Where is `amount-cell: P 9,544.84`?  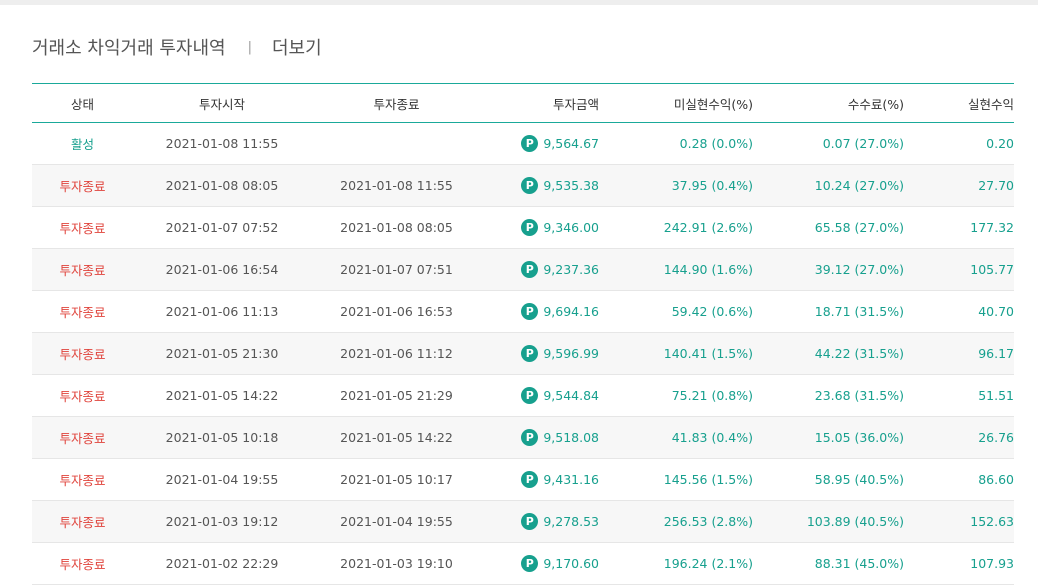
amount-cell: P 9,544.84 is located at coordinates (560, 395).